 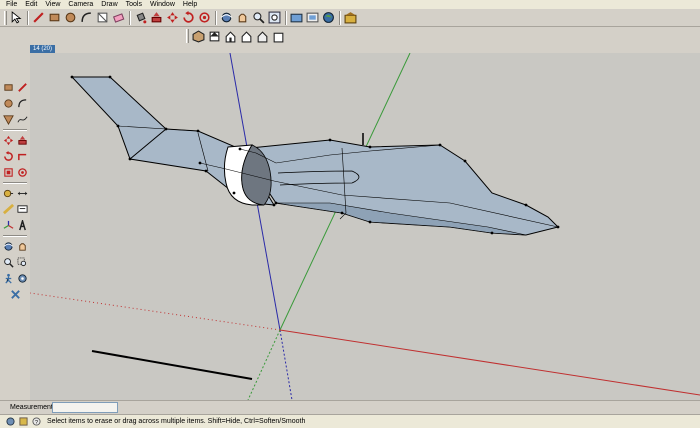 I want to click on polygon-tool, so click(x=8, y=119).